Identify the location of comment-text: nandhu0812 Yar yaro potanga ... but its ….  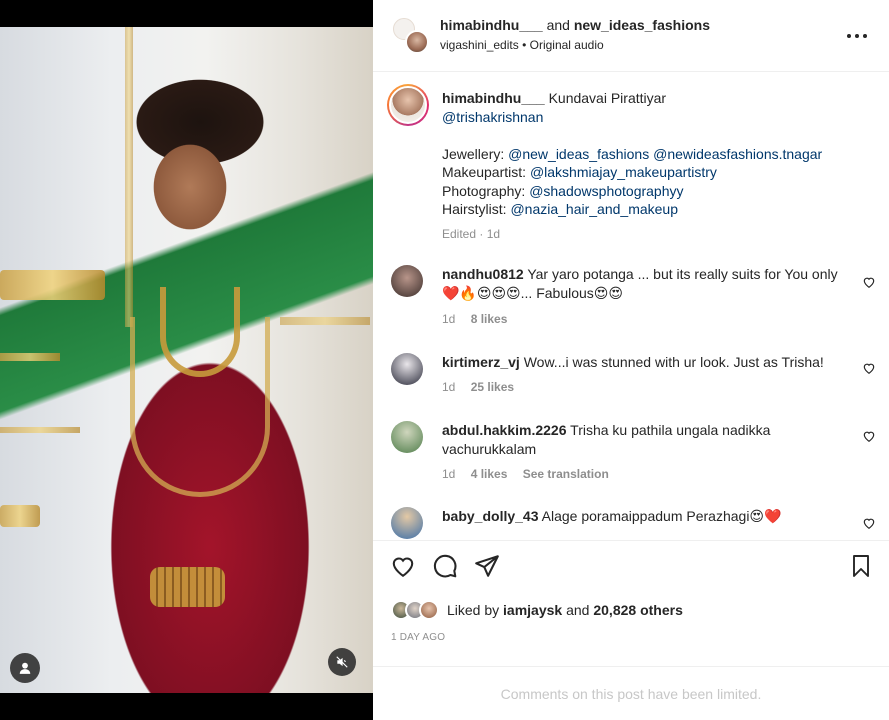
(647, 283).